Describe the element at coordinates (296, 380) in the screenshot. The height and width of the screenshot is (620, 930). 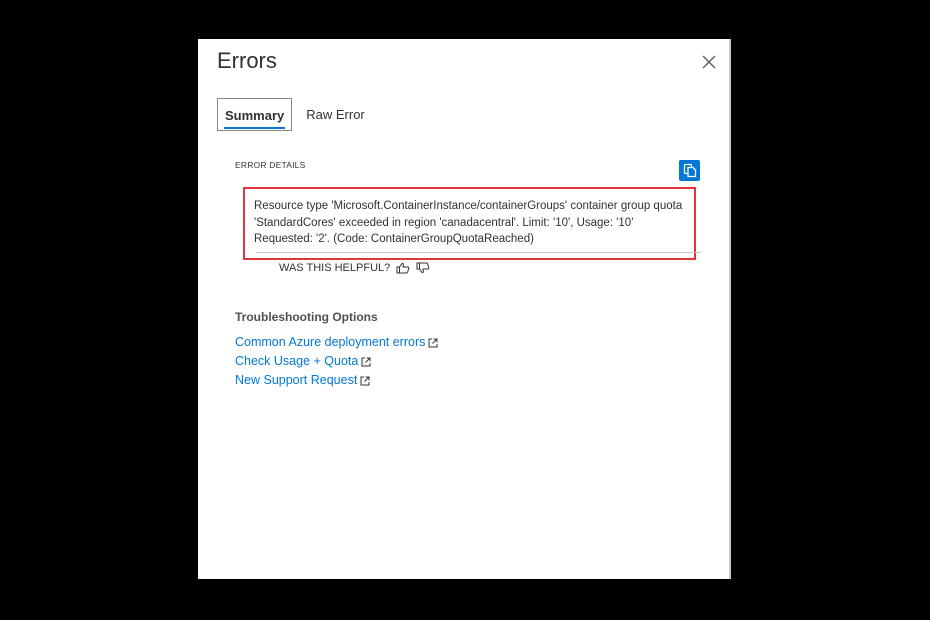
I see `link-label: New Support Request` at that location.